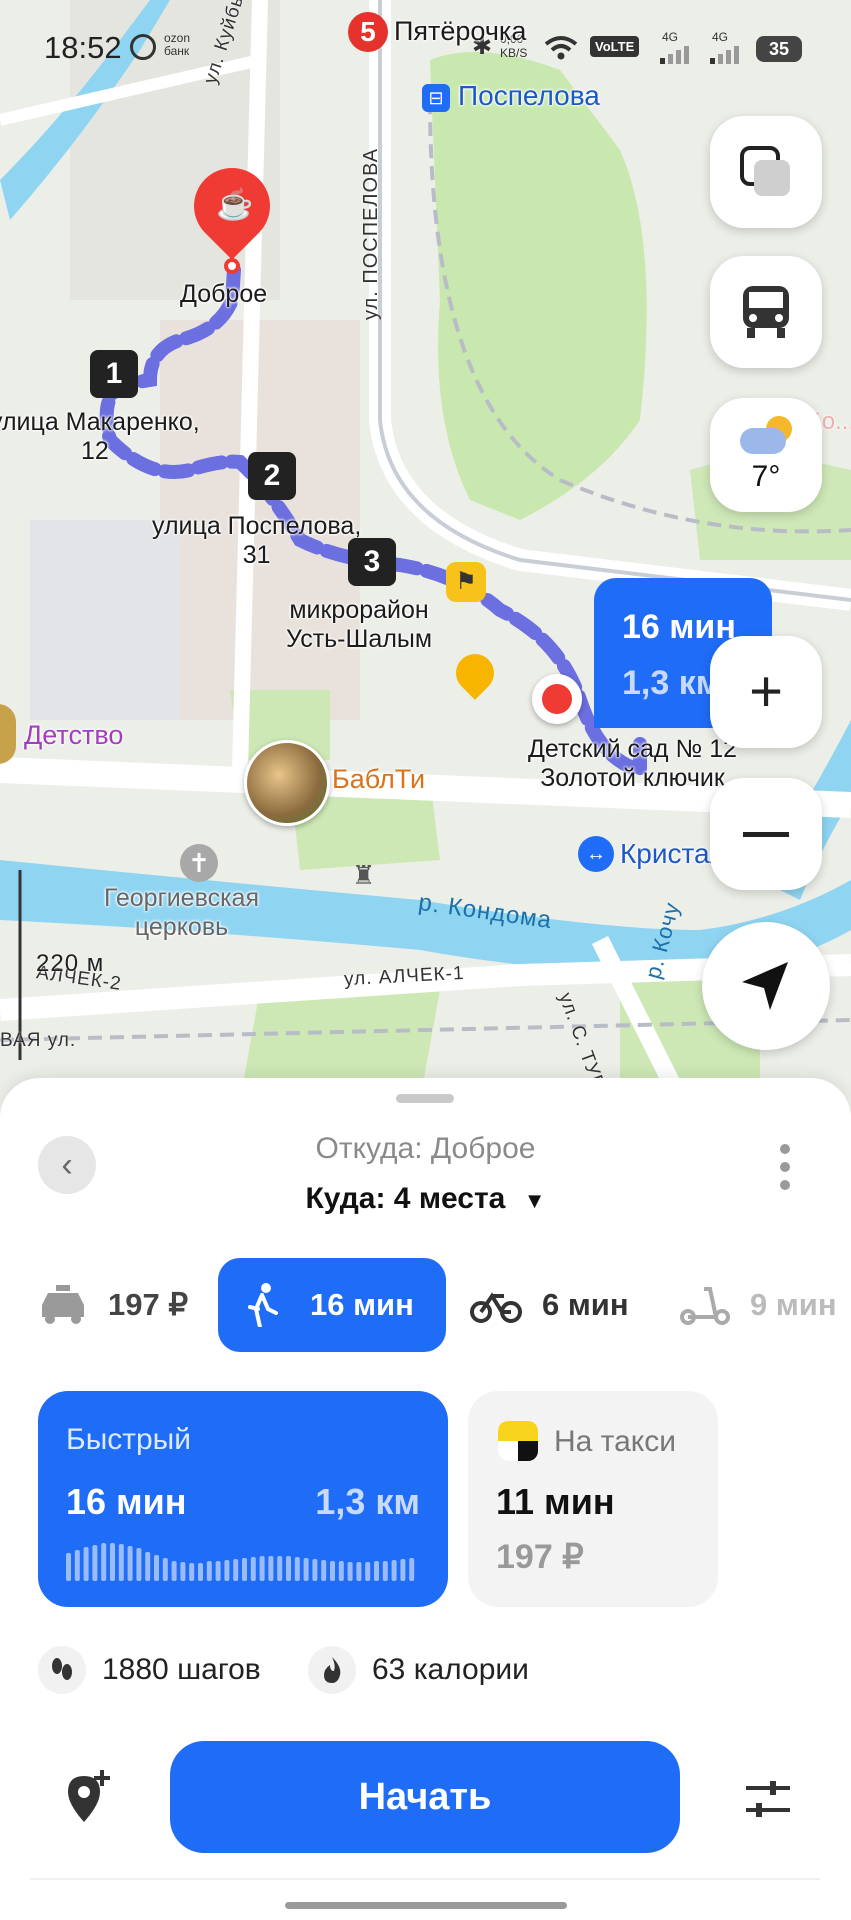 The height and width of the screenshot is (1920, 851). What do you see at coordinates (425, 1879) in the screenshot?
I see `bottom-divider` at bounding box center [425, 1879].